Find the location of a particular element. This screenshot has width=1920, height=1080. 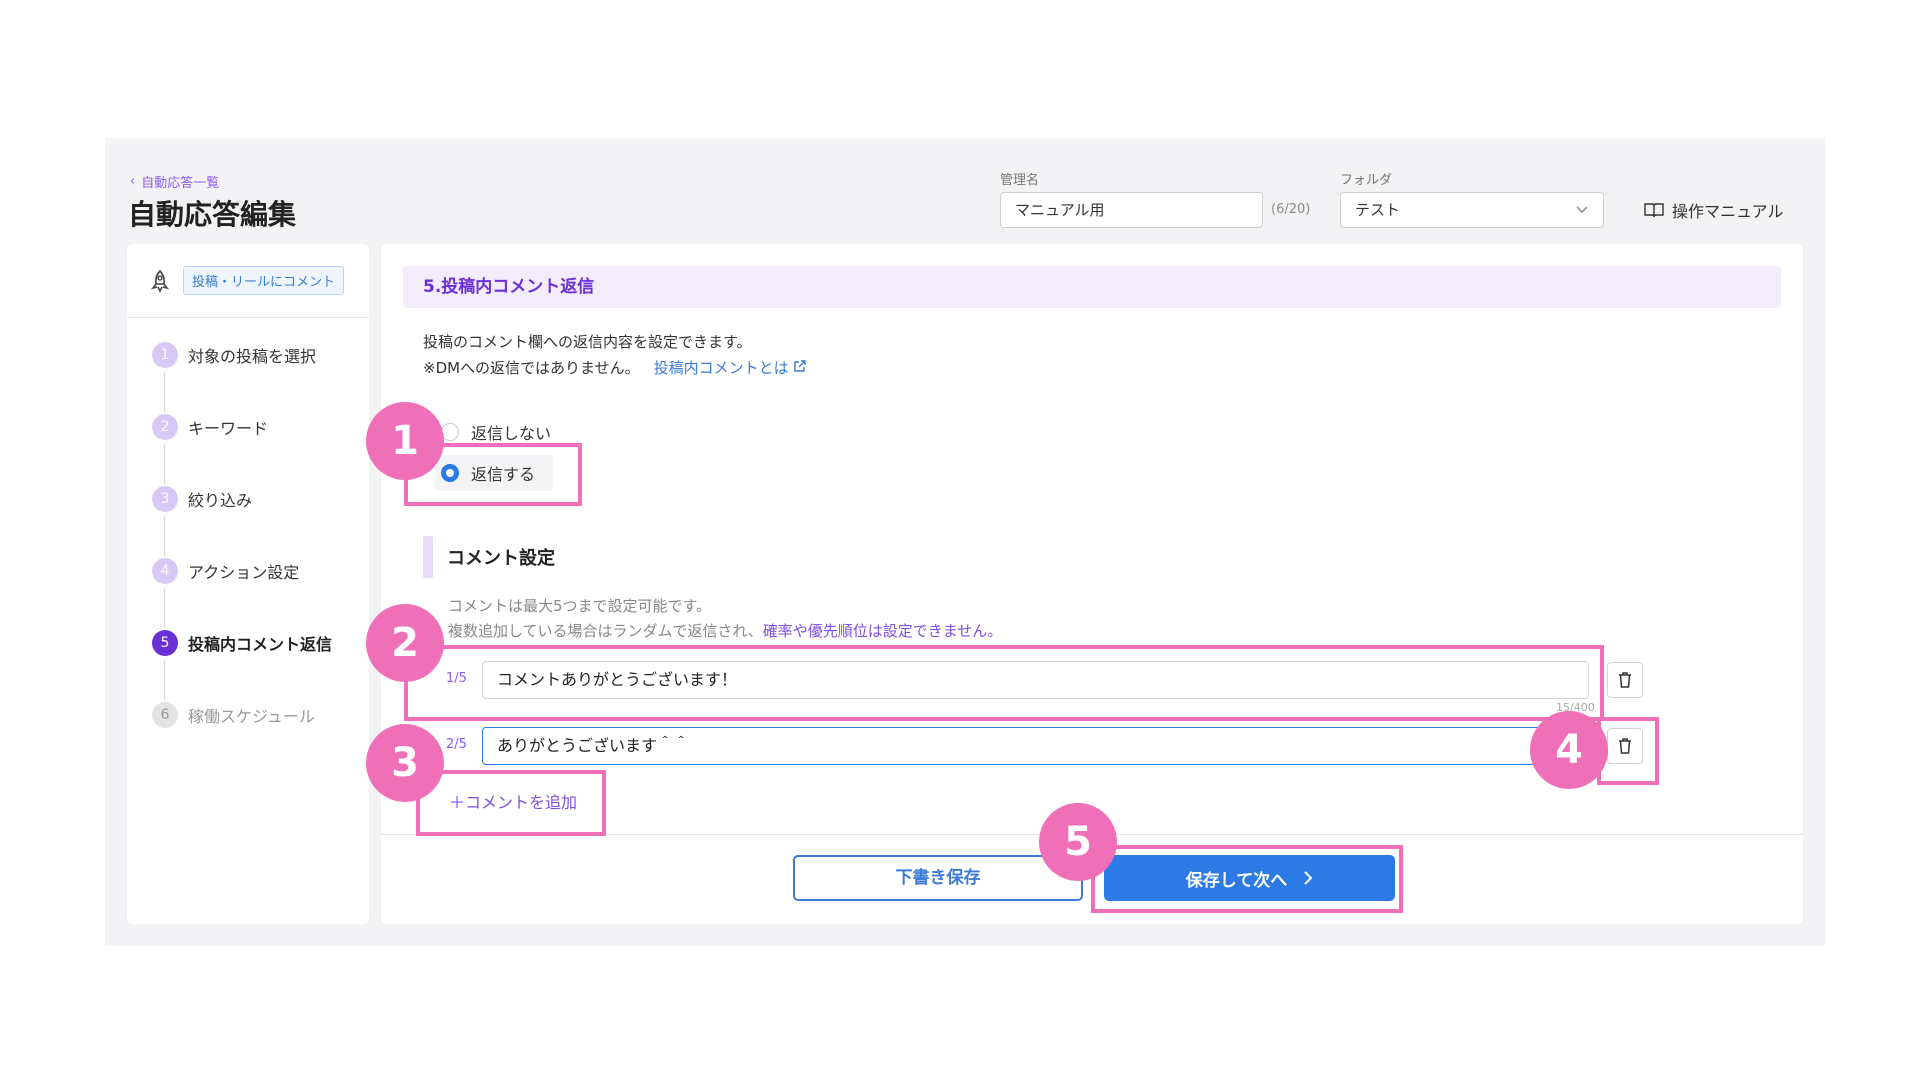

step-item-1: 1 対象の投稿を選択 is located at coordinates (260, 377).